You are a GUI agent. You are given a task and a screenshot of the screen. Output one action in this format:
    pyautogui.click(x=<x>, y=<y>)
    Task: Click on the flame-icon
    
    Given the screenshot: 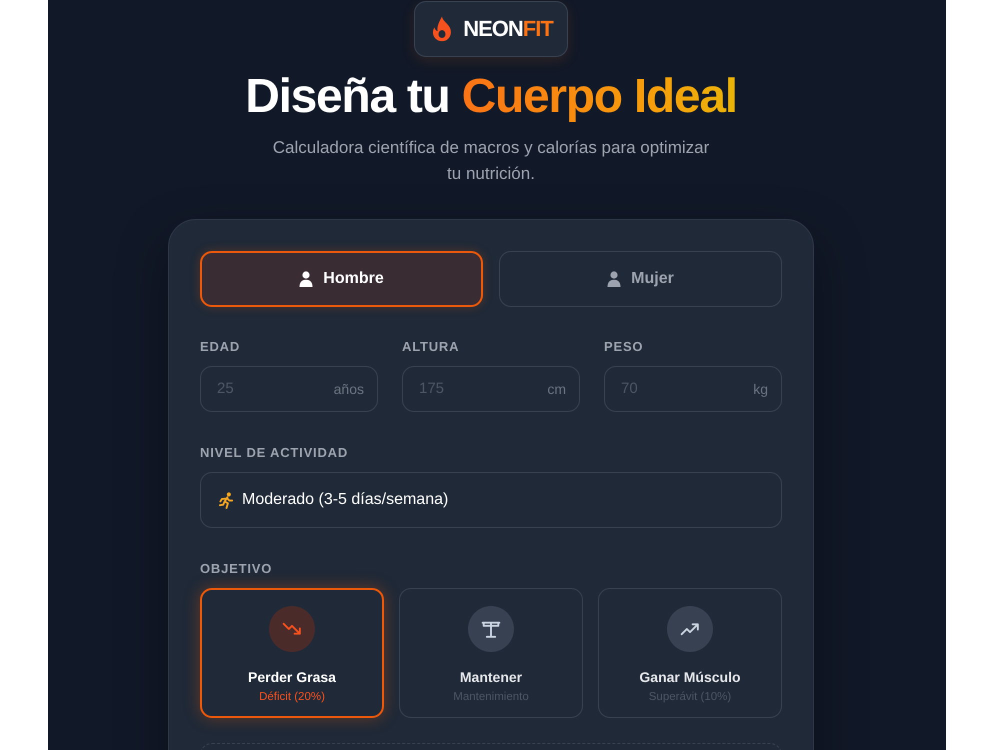 What is the action you would take?
    pyautogui.click(x=442, y=29)
    